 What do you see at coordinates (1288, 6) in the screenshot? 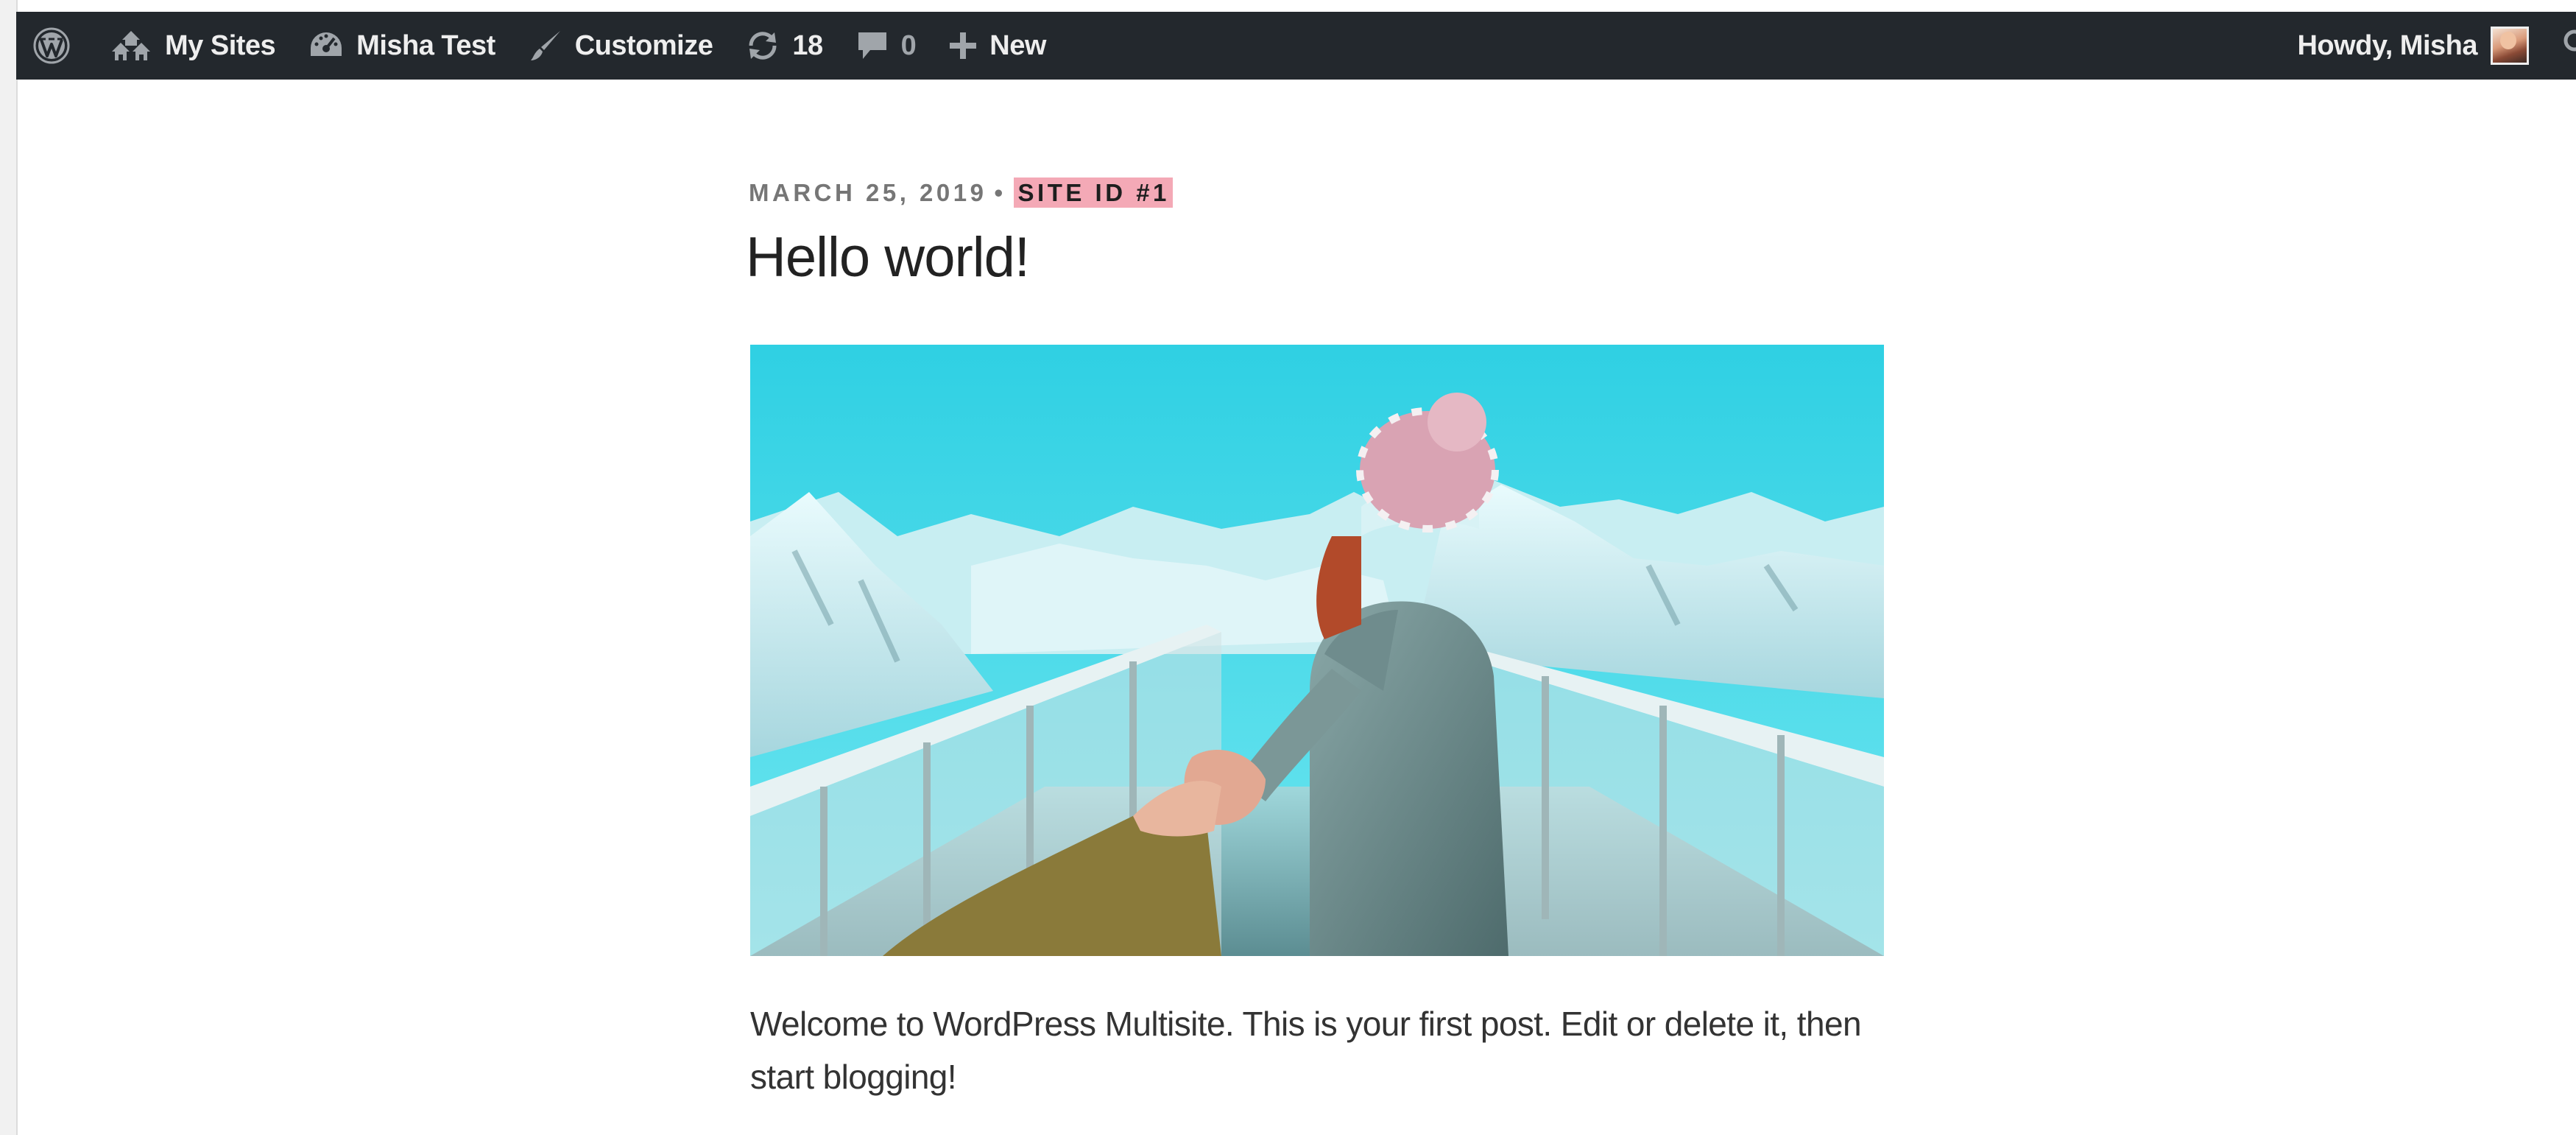
I see `top-margin` at bounding box center [1288, 6].